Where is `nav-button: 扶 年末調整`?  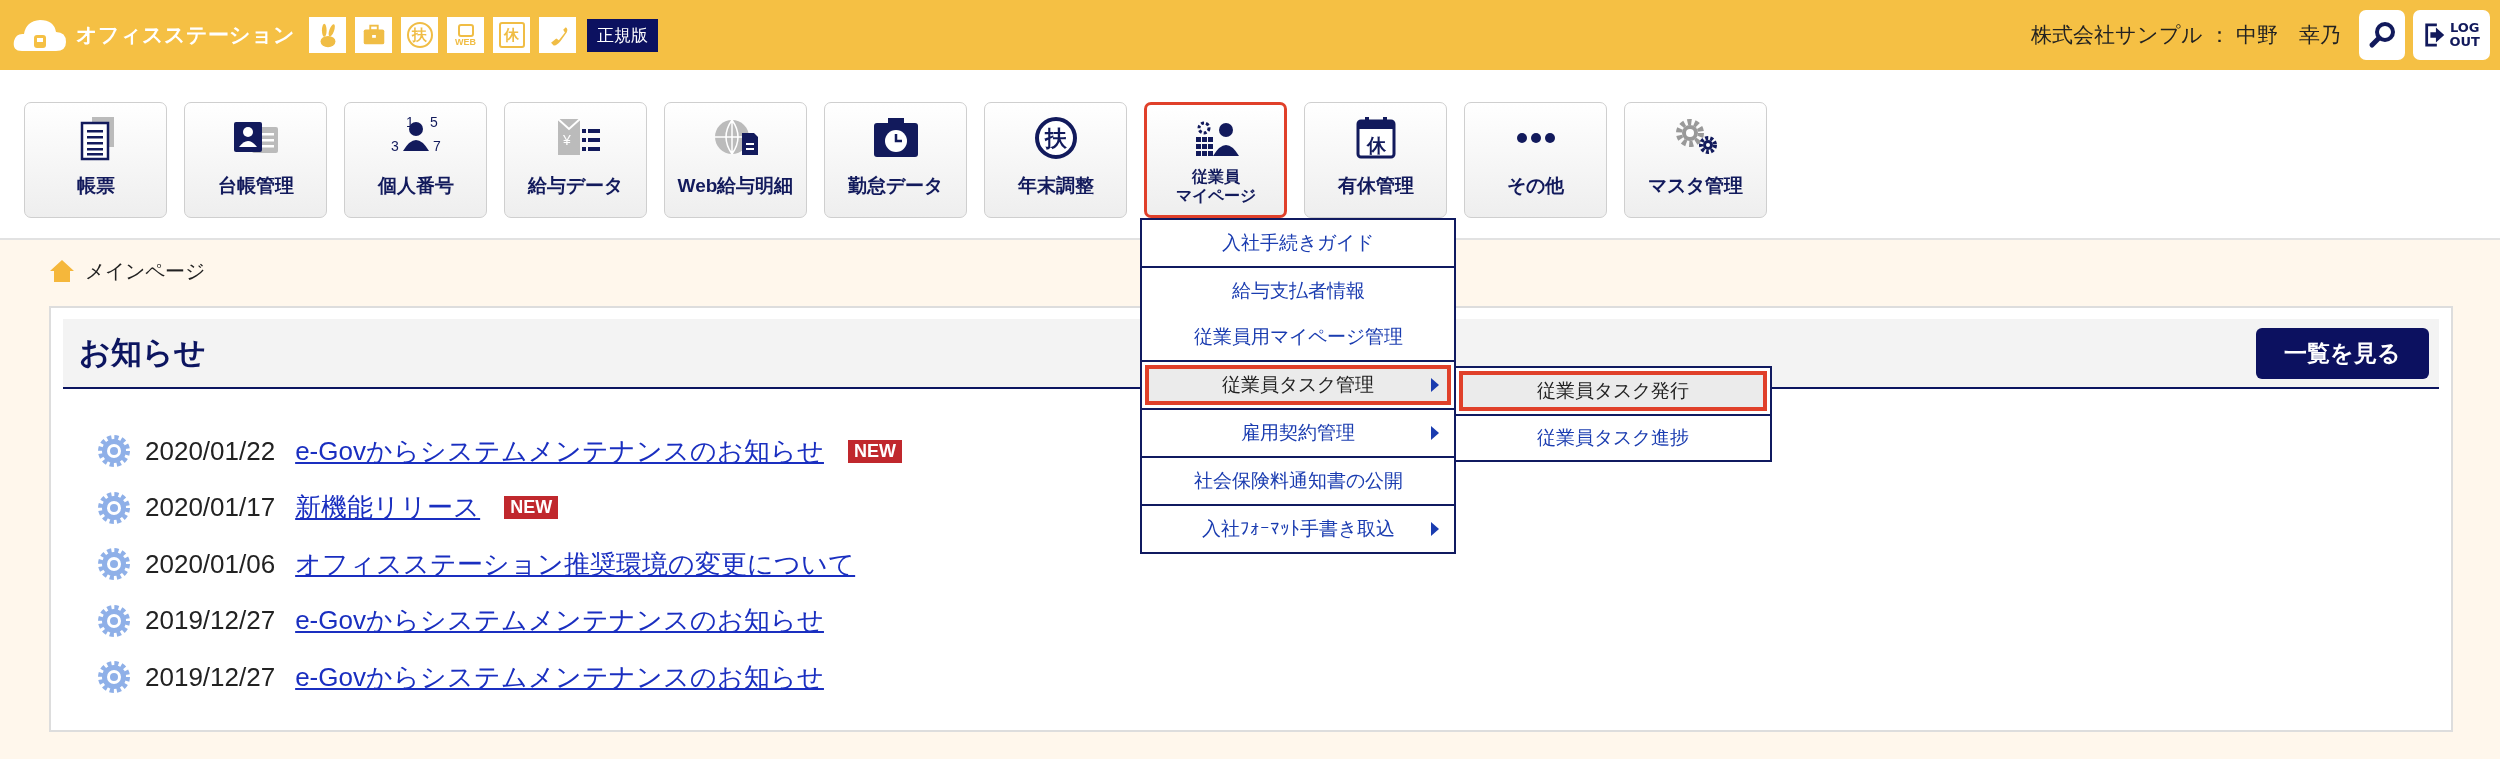
nav-button: 扶 年末調整 is located at coordinates (1055, 160).